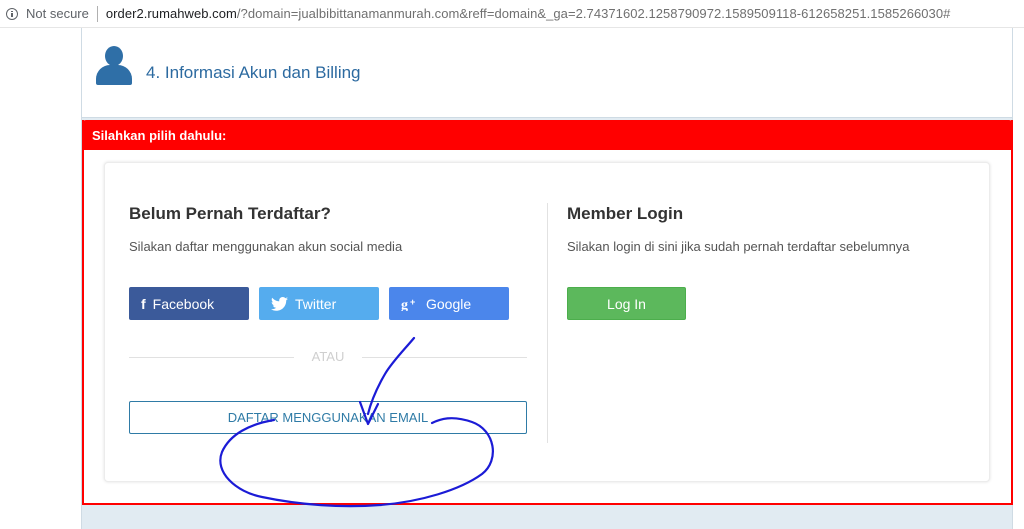 The width and height of the screenshot is (1024, 529). What do you see at coordinates (183, 303) in the screenshot?
I see `facebook-button-label: Facebook` at bounding box center [183, 303].